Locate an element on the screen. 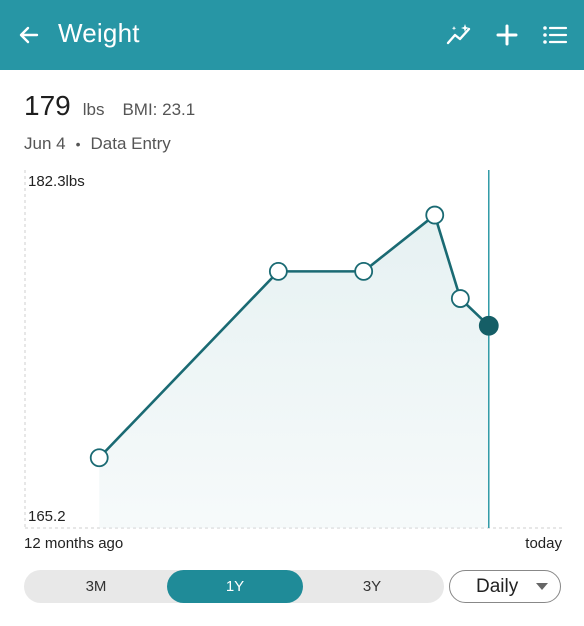 The height and width of the screenshot is (626, 584). bmi-value: BMI: 23.1 is located at coordinates (159, 109).